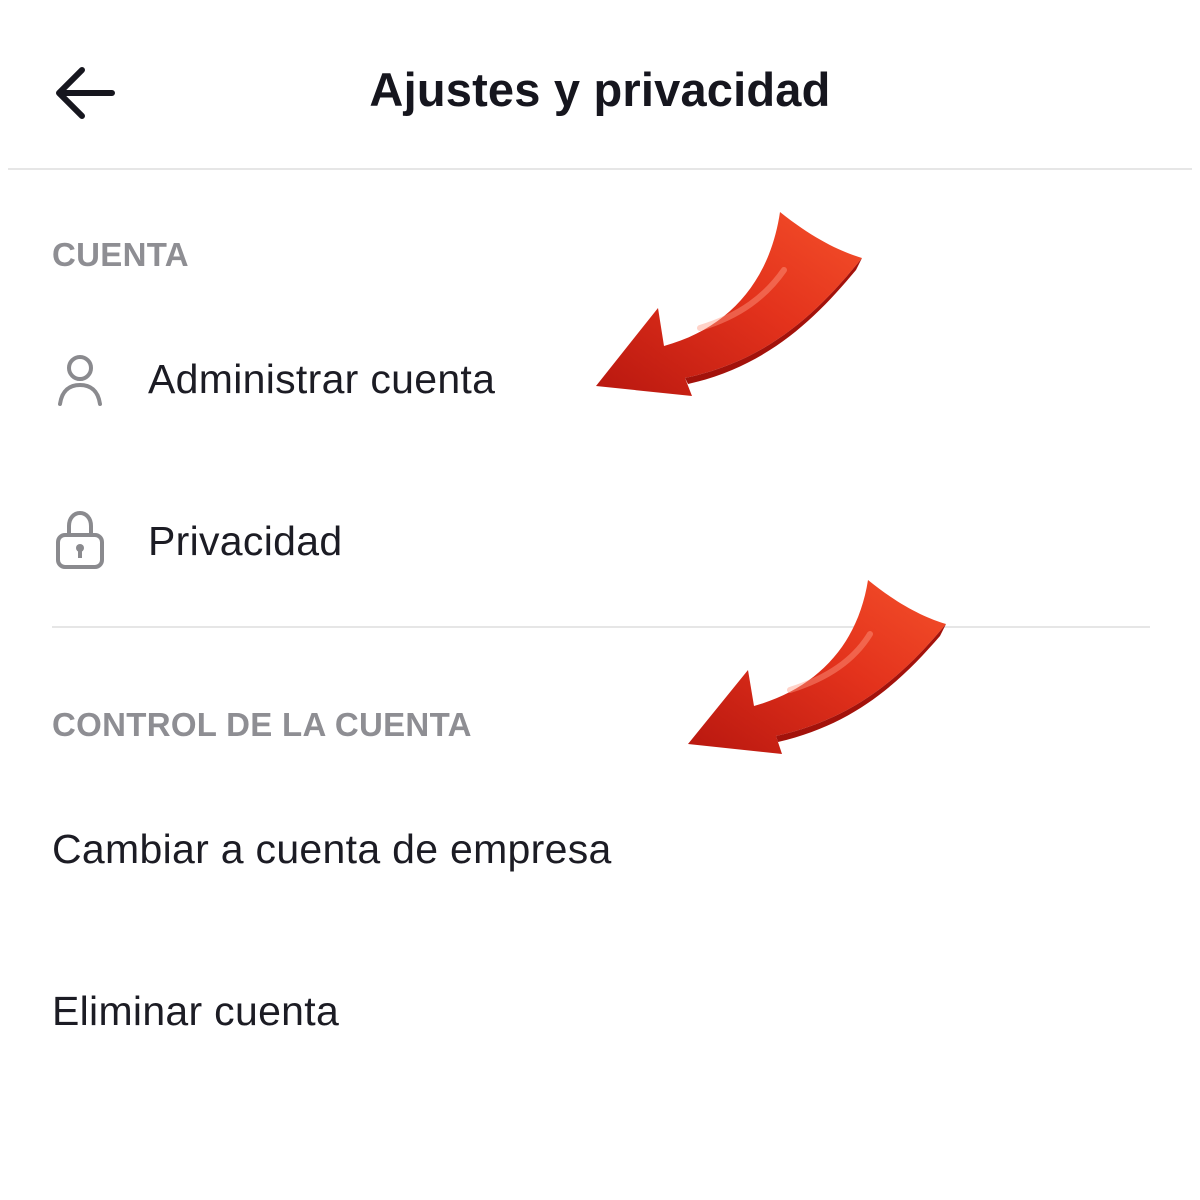  Describe the element at coordinates (80, 540) in the screenshot. I see `lock-icon` at that location.